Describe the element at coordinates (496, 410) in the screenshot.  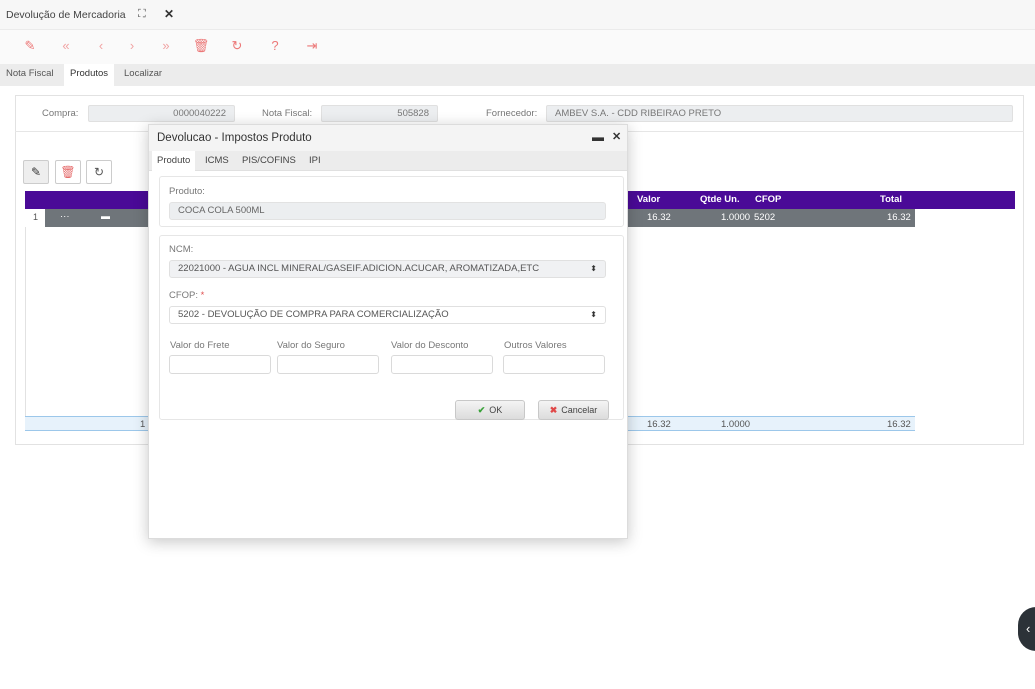
I see `ok-label: OK` at that location.